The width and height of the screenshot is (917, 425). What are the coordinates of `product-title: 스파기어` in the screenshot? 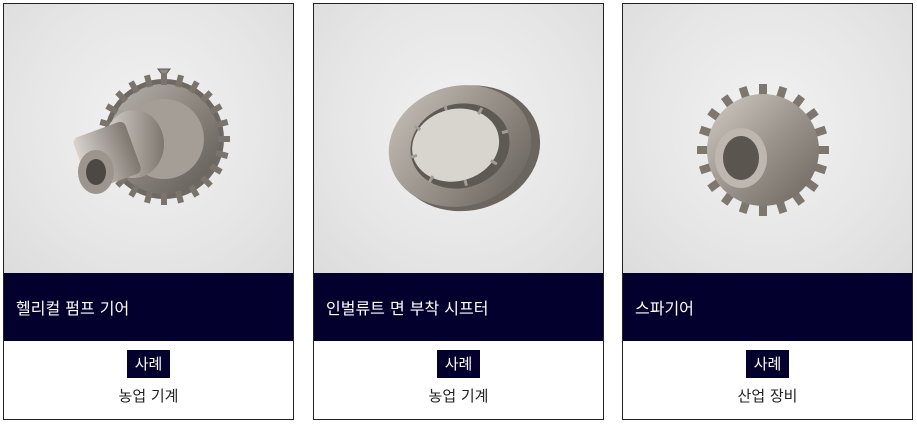 It's located at (767, 307).